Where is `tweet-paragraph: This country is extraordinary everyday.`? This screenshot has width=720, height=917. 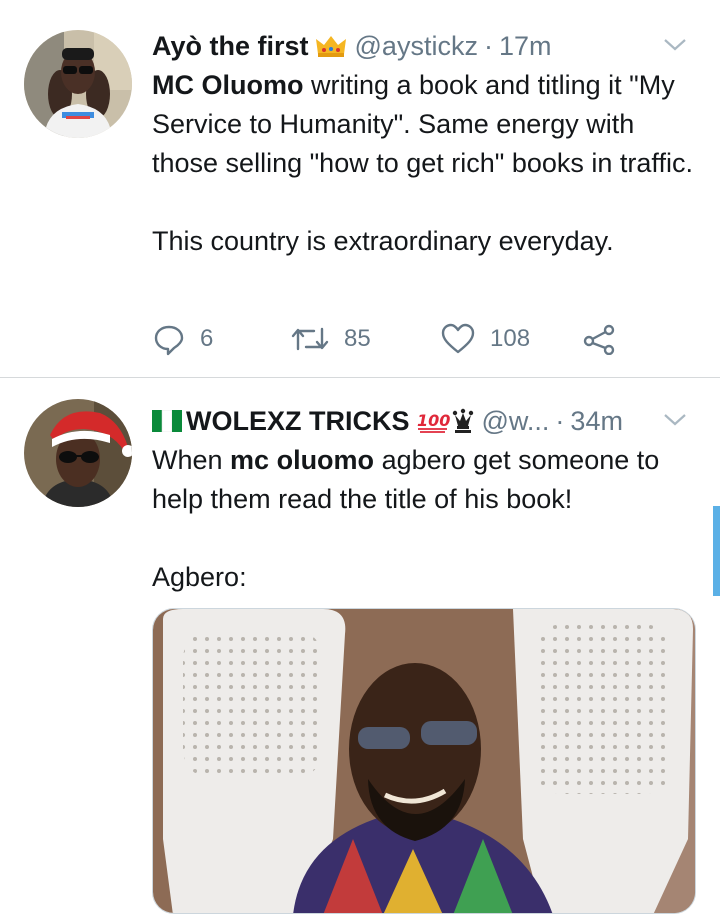 tweet-paragraph: This country is extraordinary everyday. is located at coordinates (383, 241).